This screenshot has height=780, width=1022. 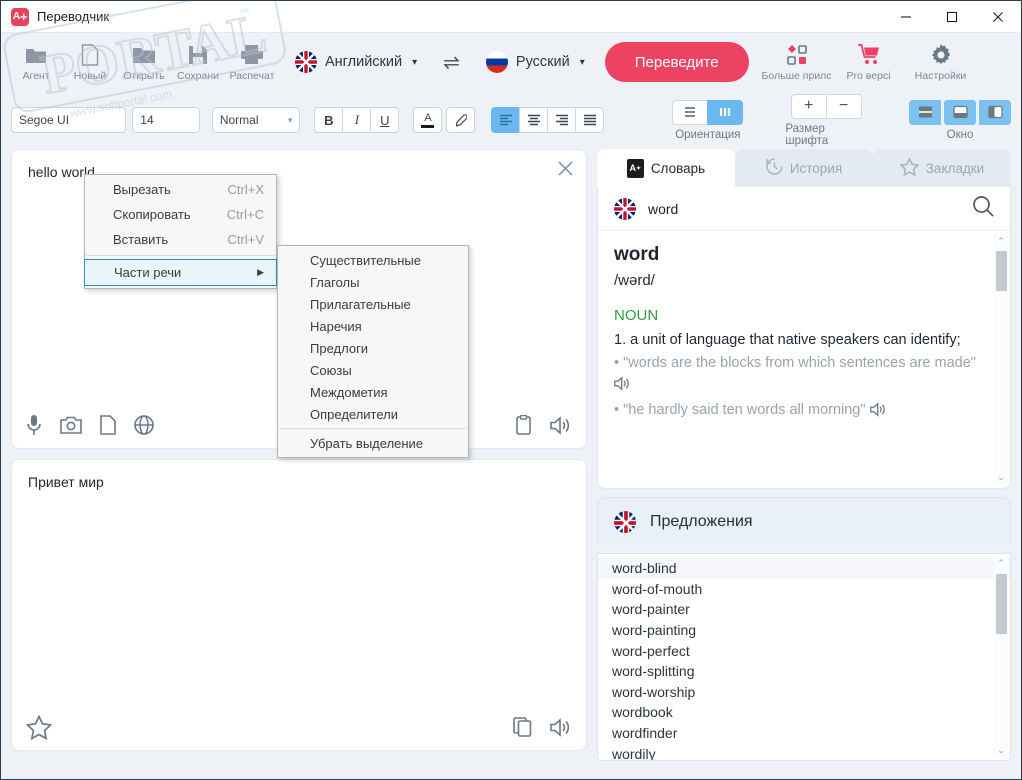 I want to click on font-style-select: Normal ▾, so click(x=256, y=120).